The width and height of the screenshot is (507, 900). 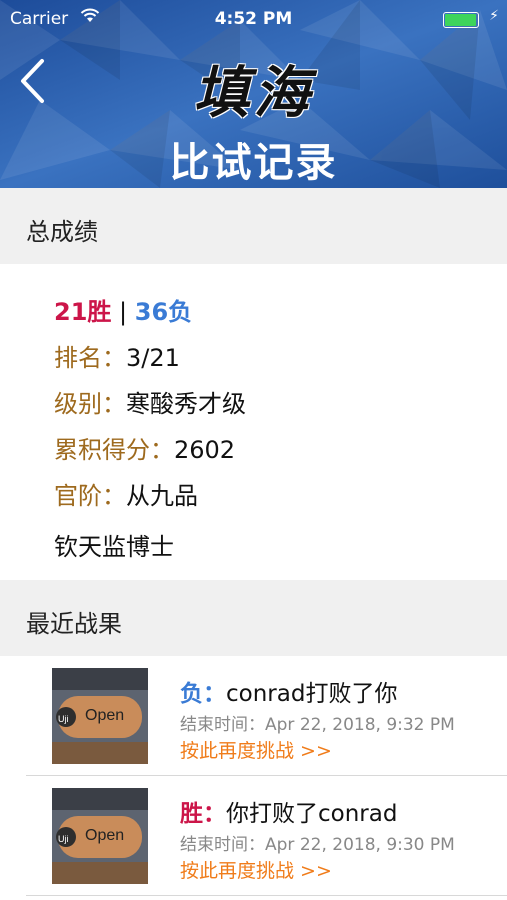 What do you see at coordinates (191, 814) in the screenshot?
I see `result-badge: 胜` at bounding box center [191, 814].